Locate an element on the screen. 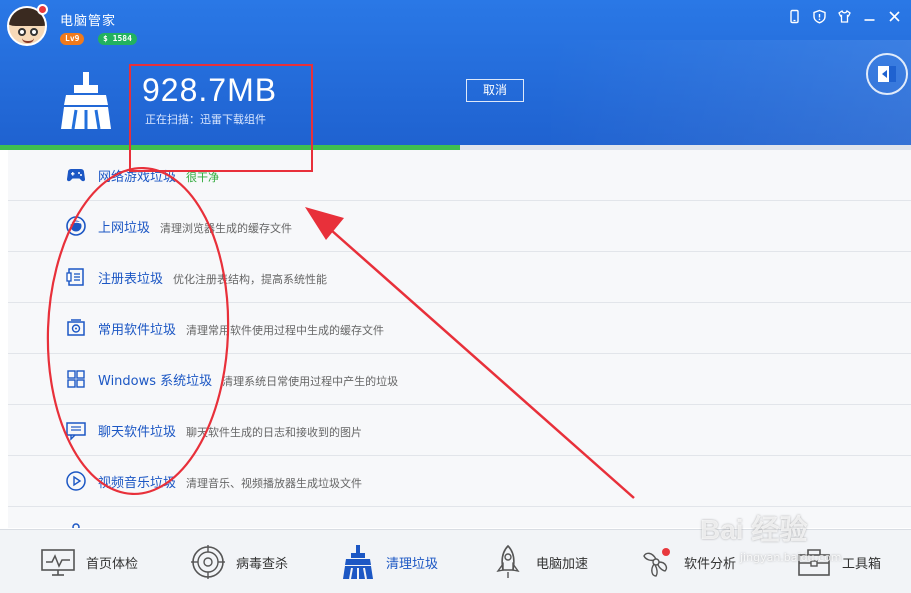 The height and width of the screenshot is (593, 911). window-controls is located at coordinates (844, 16).